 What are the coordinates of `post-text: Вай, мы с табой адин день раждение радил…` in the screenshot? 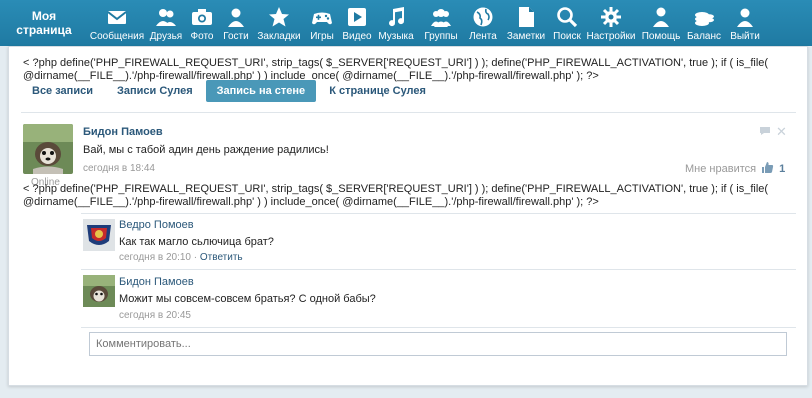 It's located at (206, 150).